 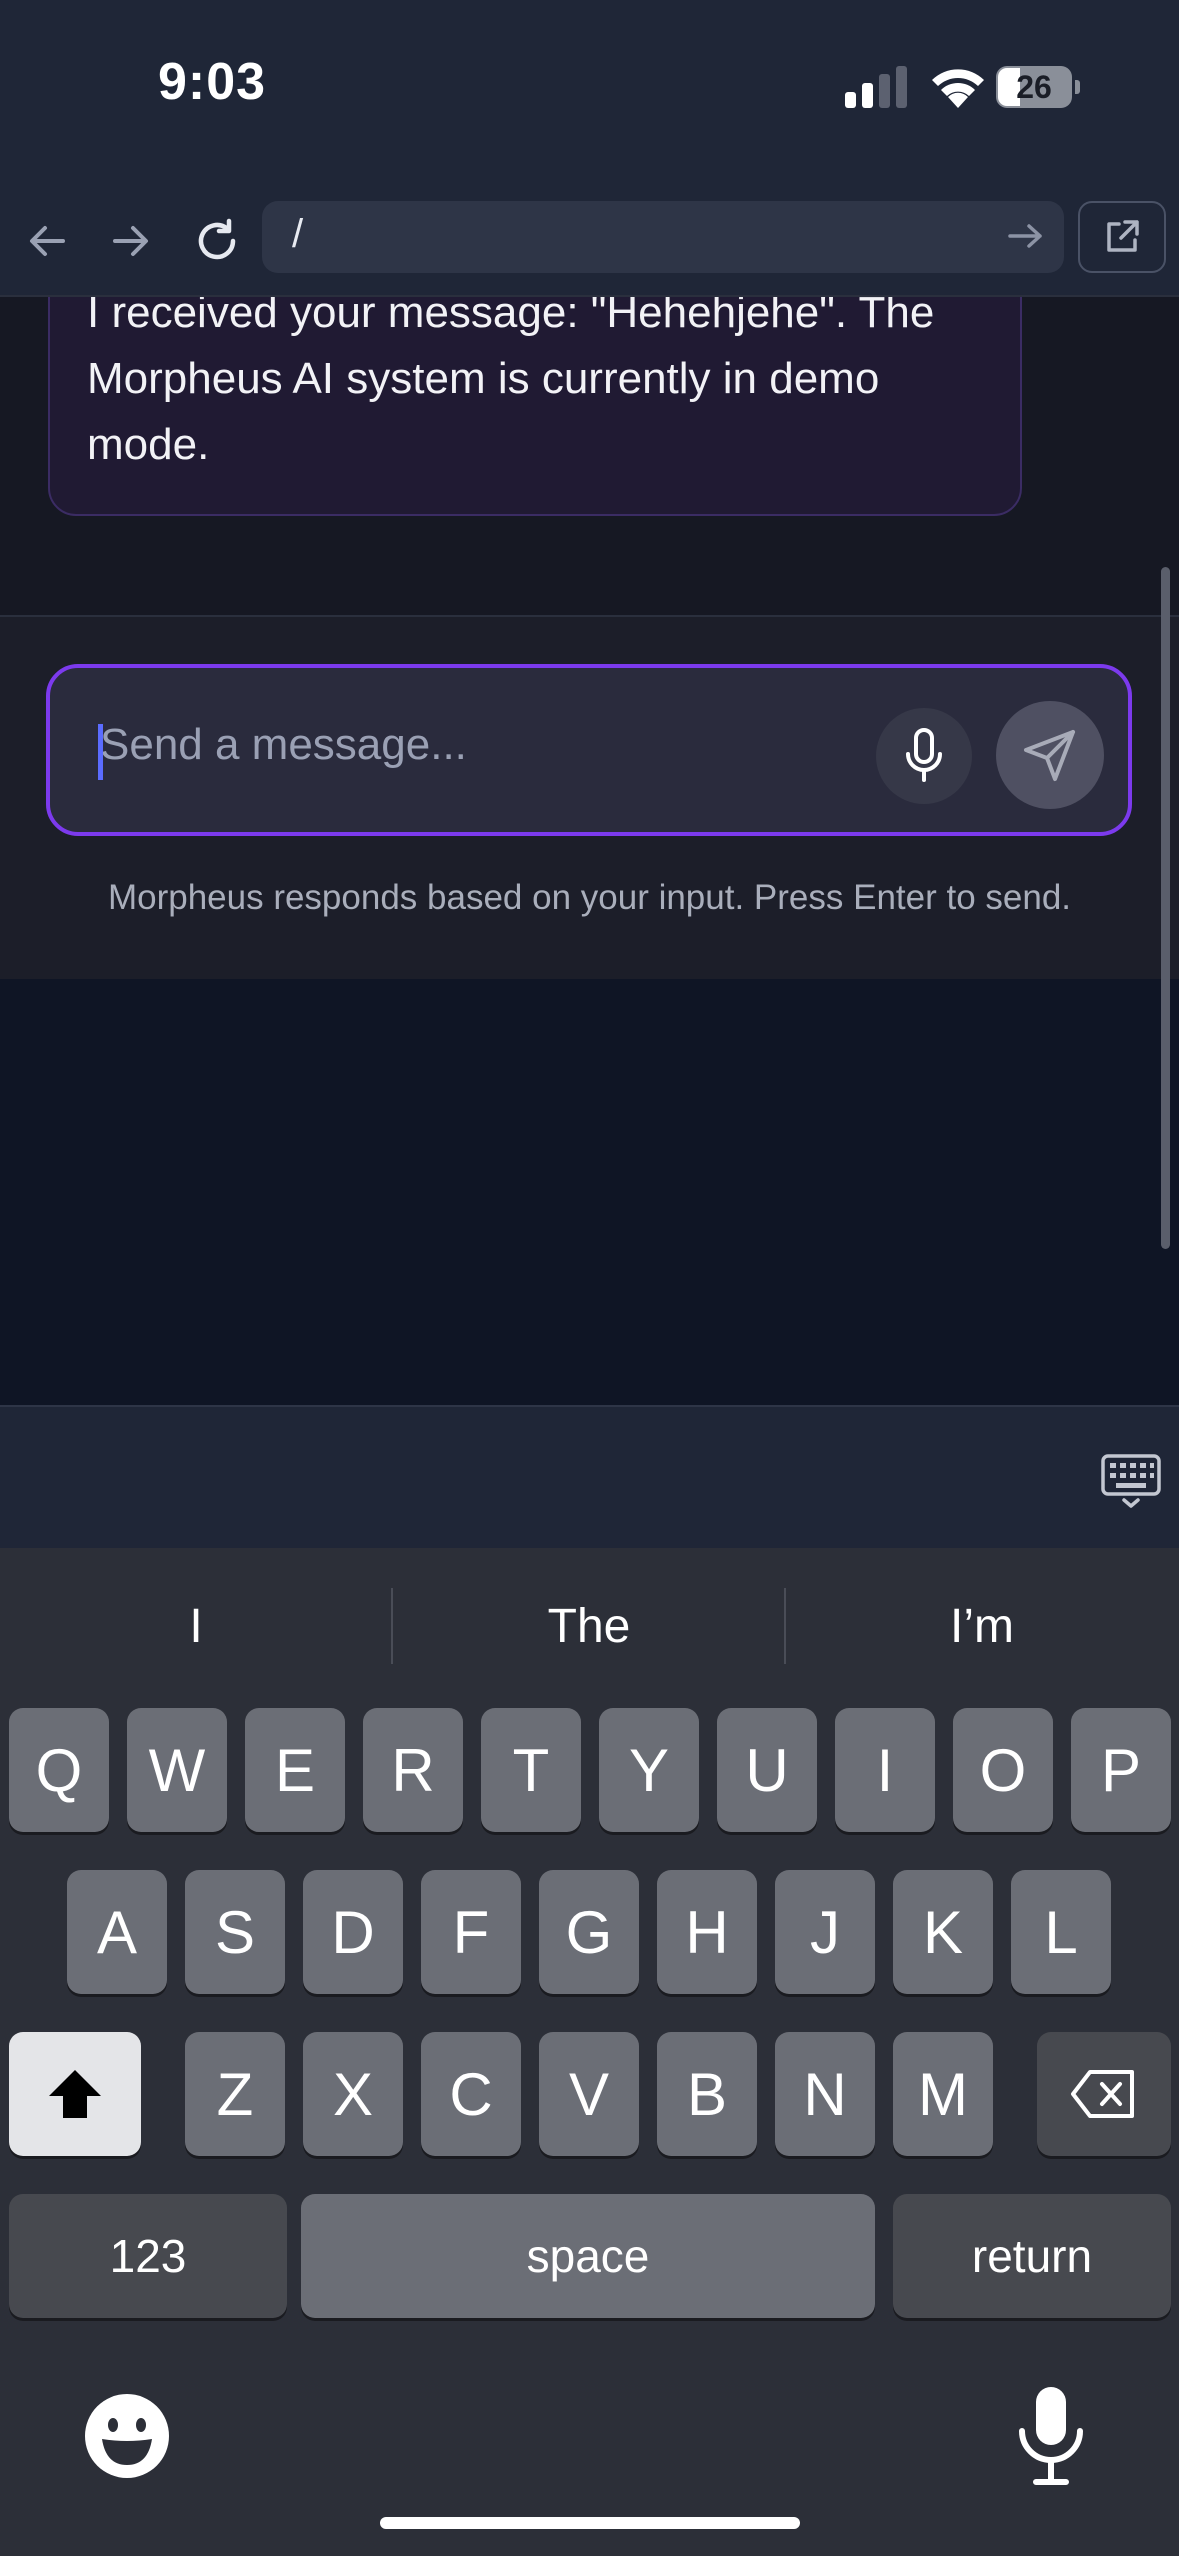 What do you see at coordinates (590, 2523) in the screenshot?
I see `home-indicator` at bounding box center [590, 2523].